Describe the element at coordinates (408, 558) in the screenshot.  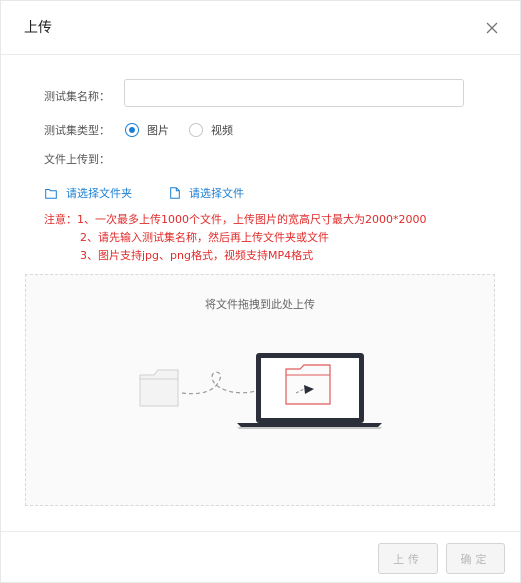
I see `upload-button: 上传` at that location.